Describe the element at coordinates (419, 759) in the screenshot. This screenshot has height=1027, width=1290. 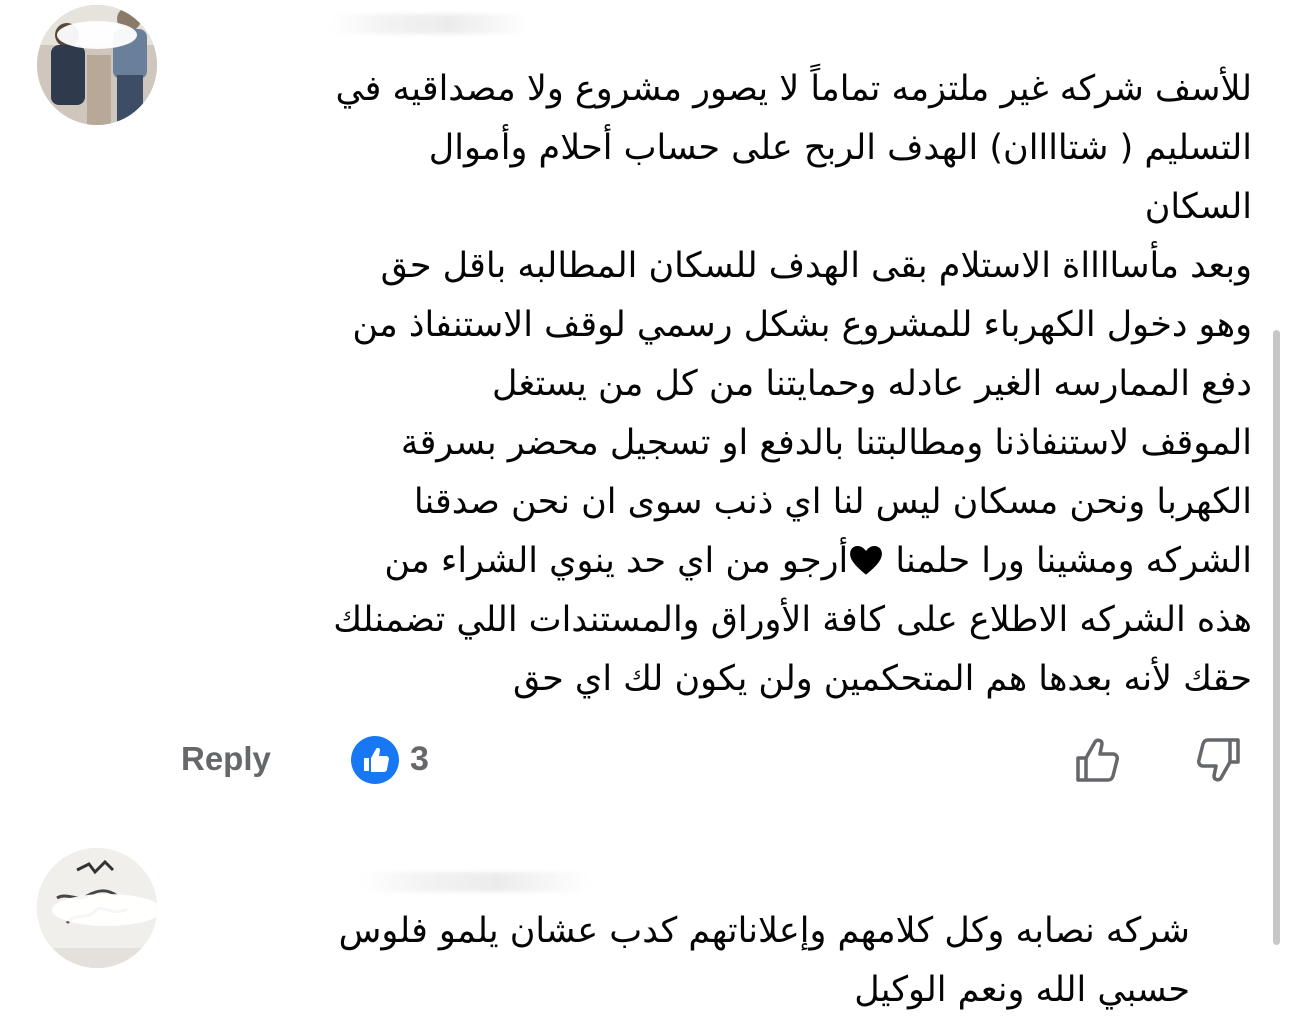
I see `like-count: 3` at that location.